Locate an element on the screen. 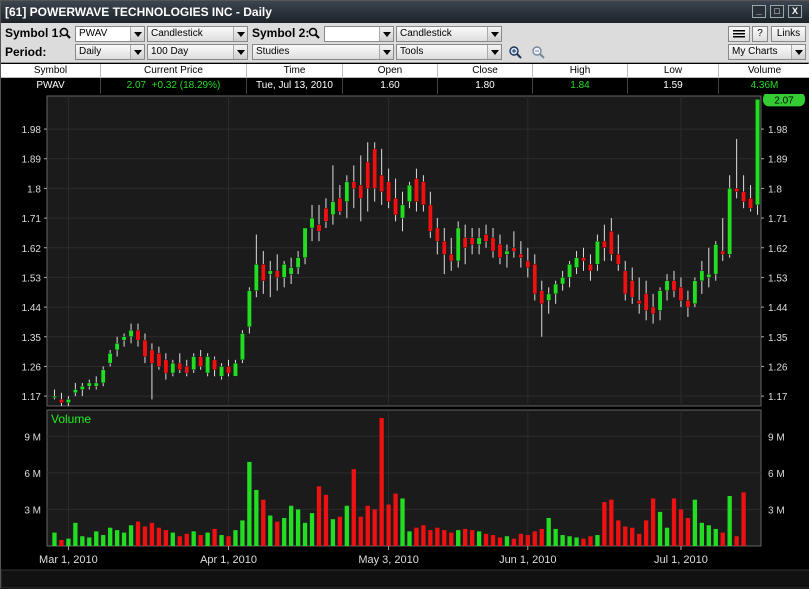  range-select: 100 Day is located at coordinates (197, 52).